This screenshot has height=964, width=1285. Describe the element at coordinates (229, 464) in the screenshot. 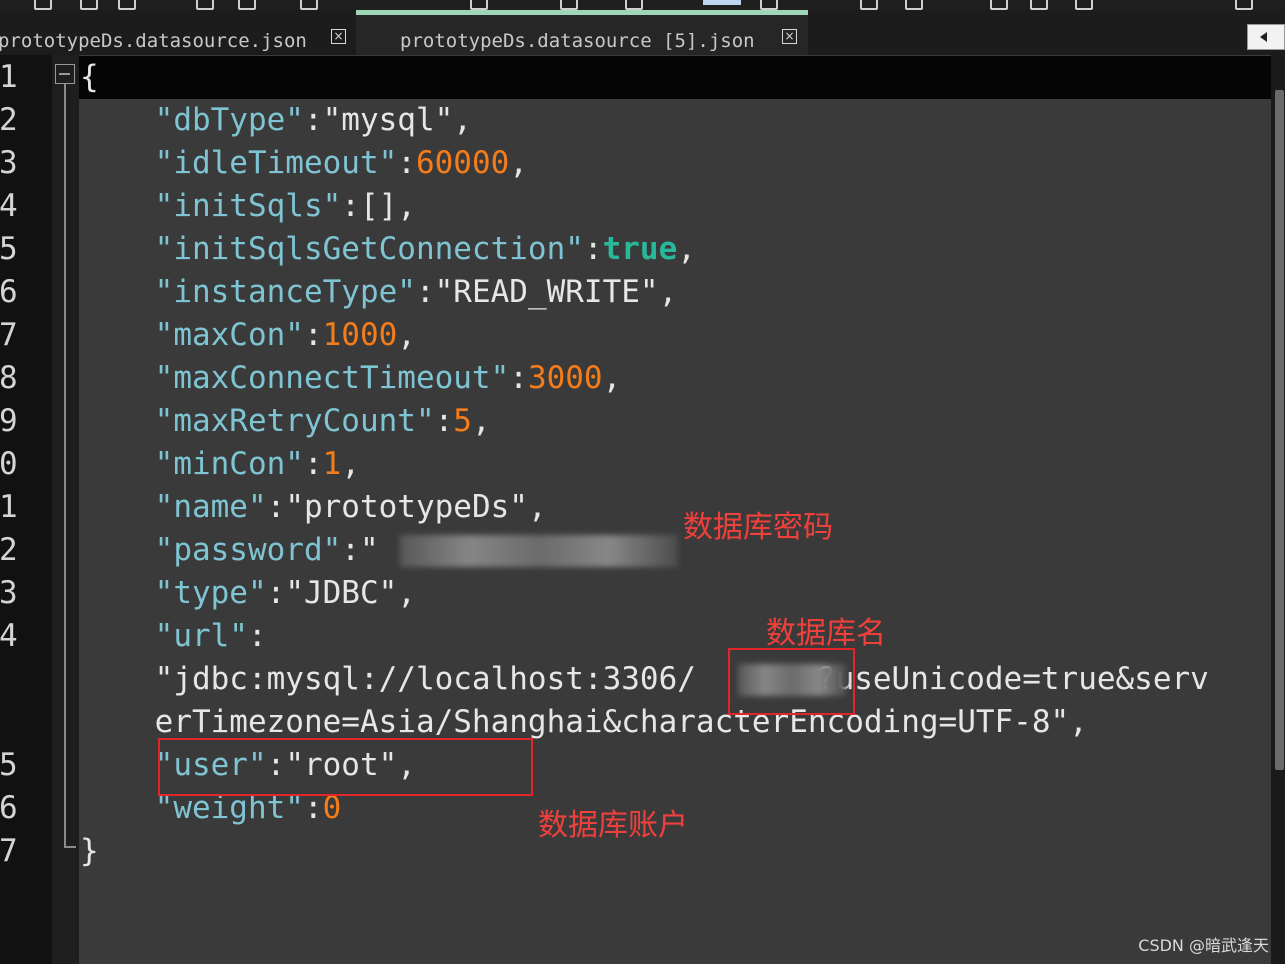

I see `json-key: "minCon"` at that location.